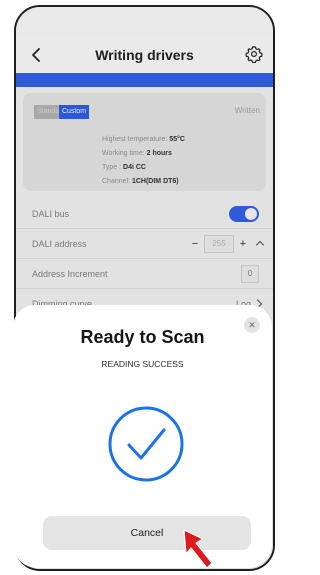 This screenshot has width=320, height=575. I want to click on checkmark-circle-icon, so click(146, 444).